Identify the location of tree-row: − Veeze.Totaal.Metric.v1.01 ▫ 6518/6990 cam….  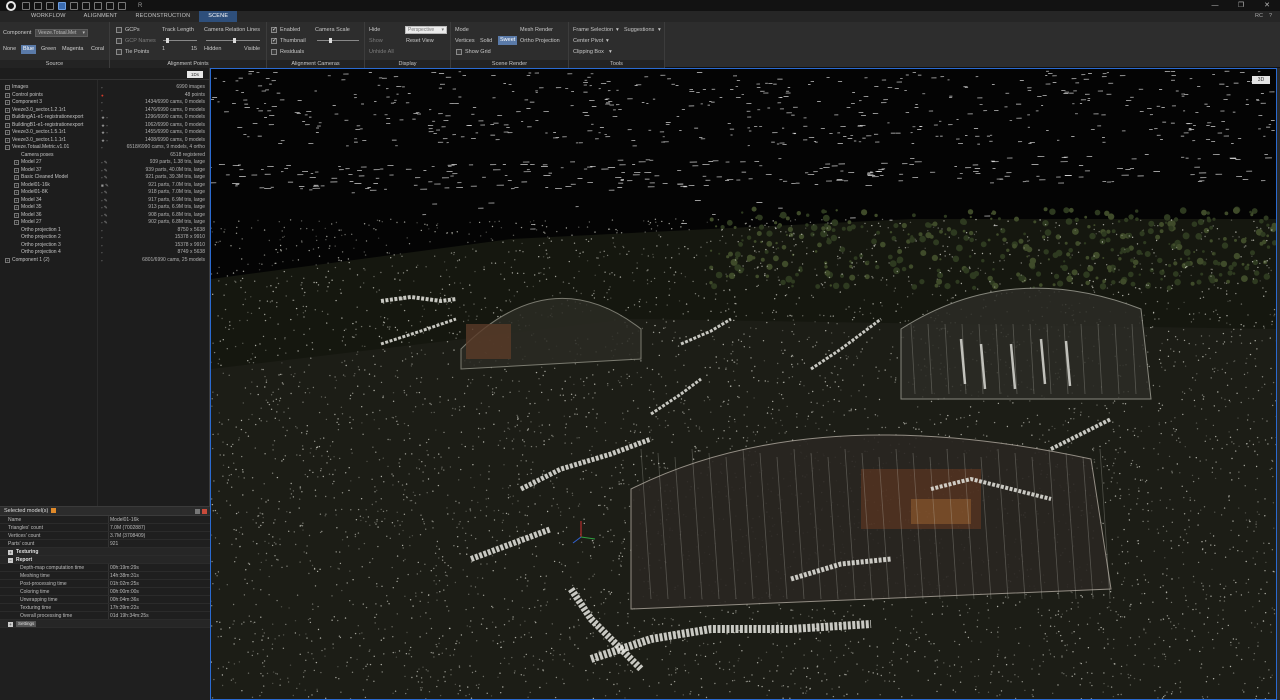
(105, 148).